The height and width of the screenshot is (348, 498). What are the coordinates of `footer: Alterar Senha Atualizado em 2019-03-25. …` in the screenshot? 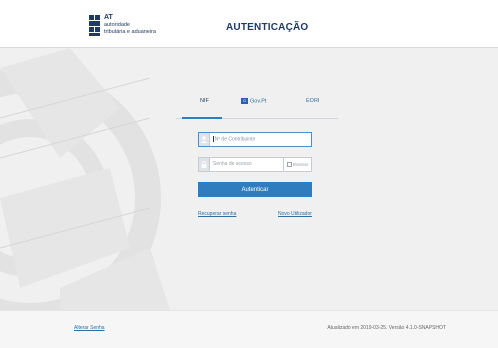 It's located at (249, 329).